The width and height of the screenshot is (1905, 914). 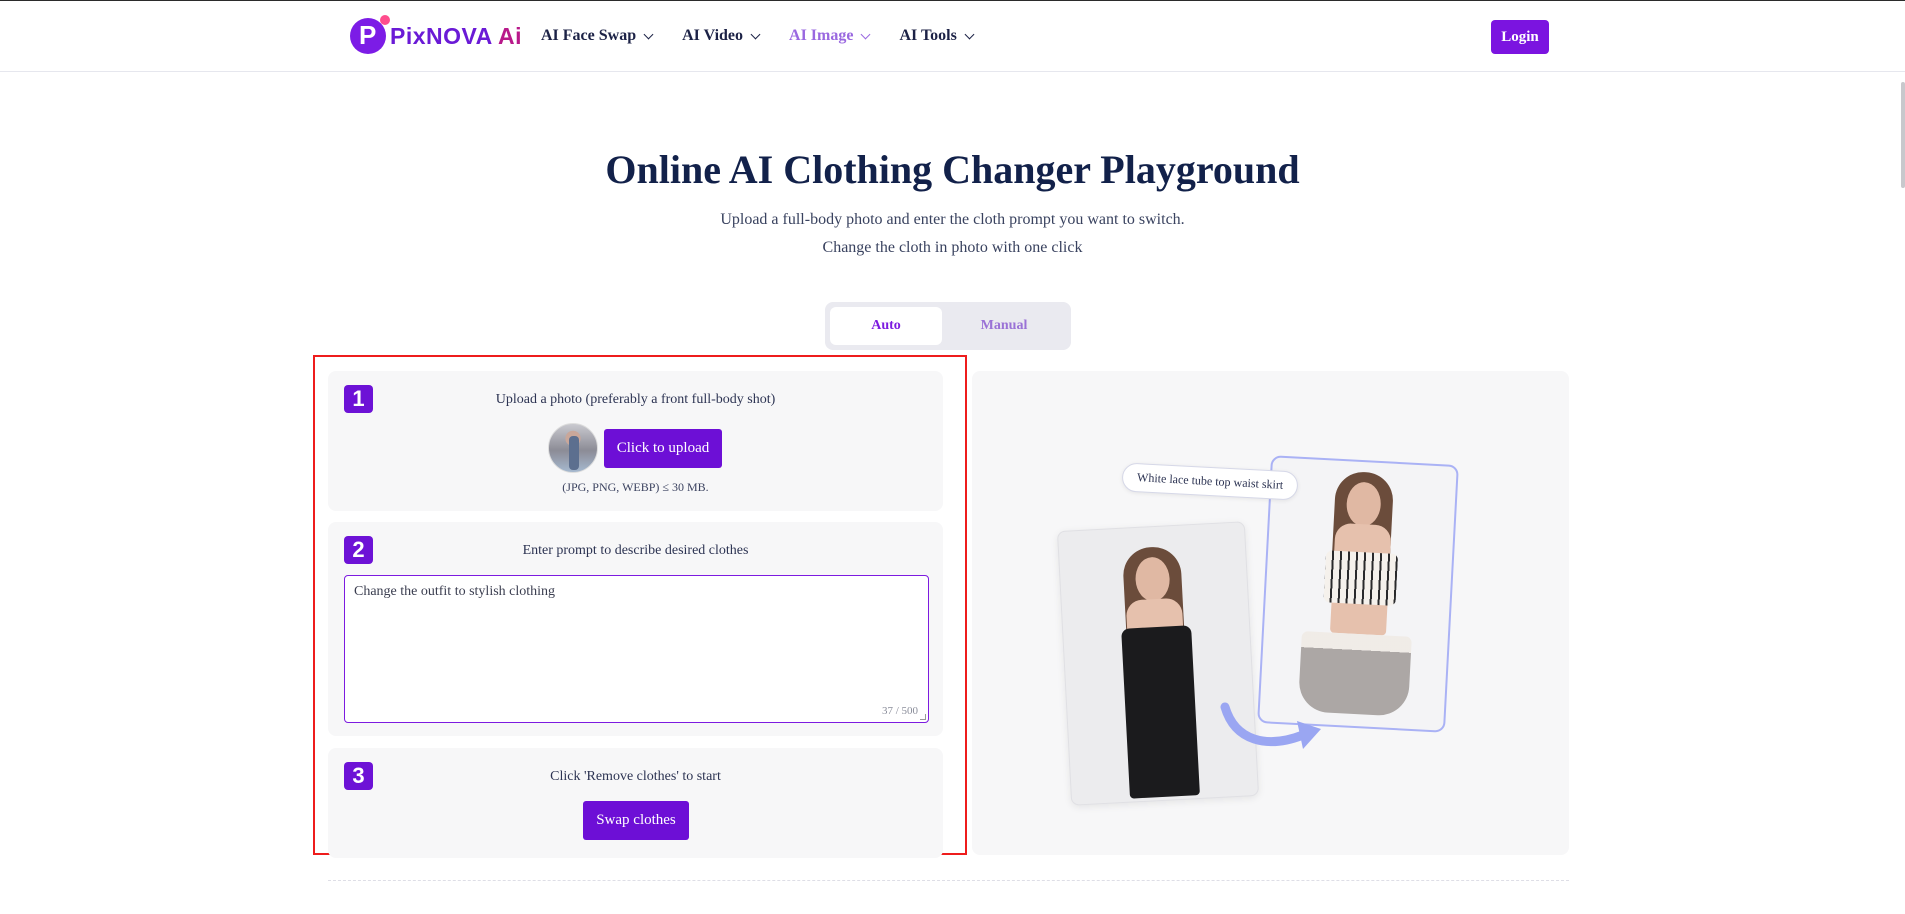 I want to click on mode-tabs: Auto Manual, so click(x=948, y=326).